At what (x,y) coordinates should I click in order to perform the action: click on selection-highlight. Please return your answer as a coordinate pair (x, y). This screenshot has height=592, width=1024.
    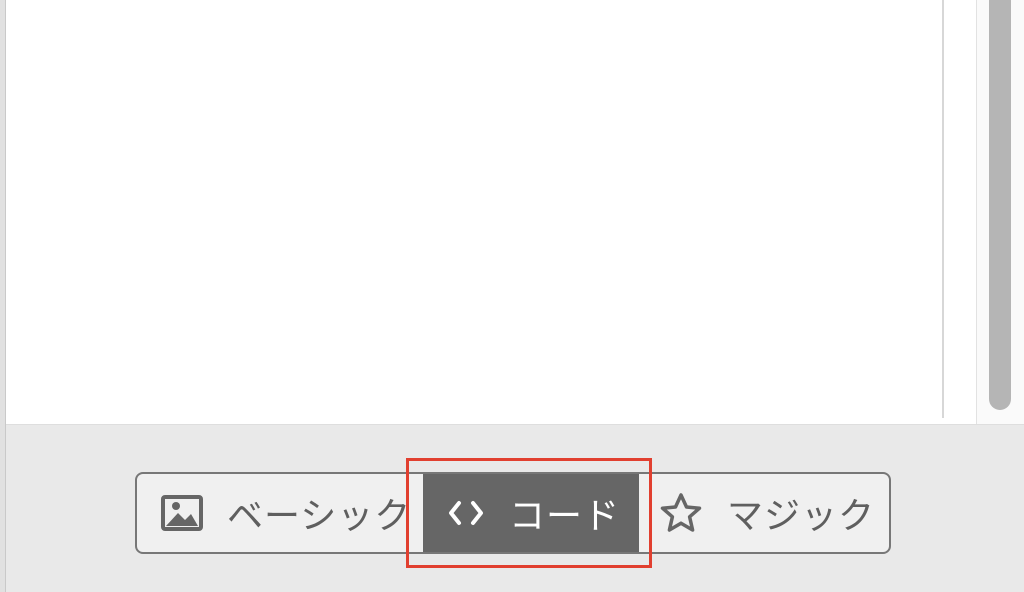
    Looking at the image, I should click on (529, 513).